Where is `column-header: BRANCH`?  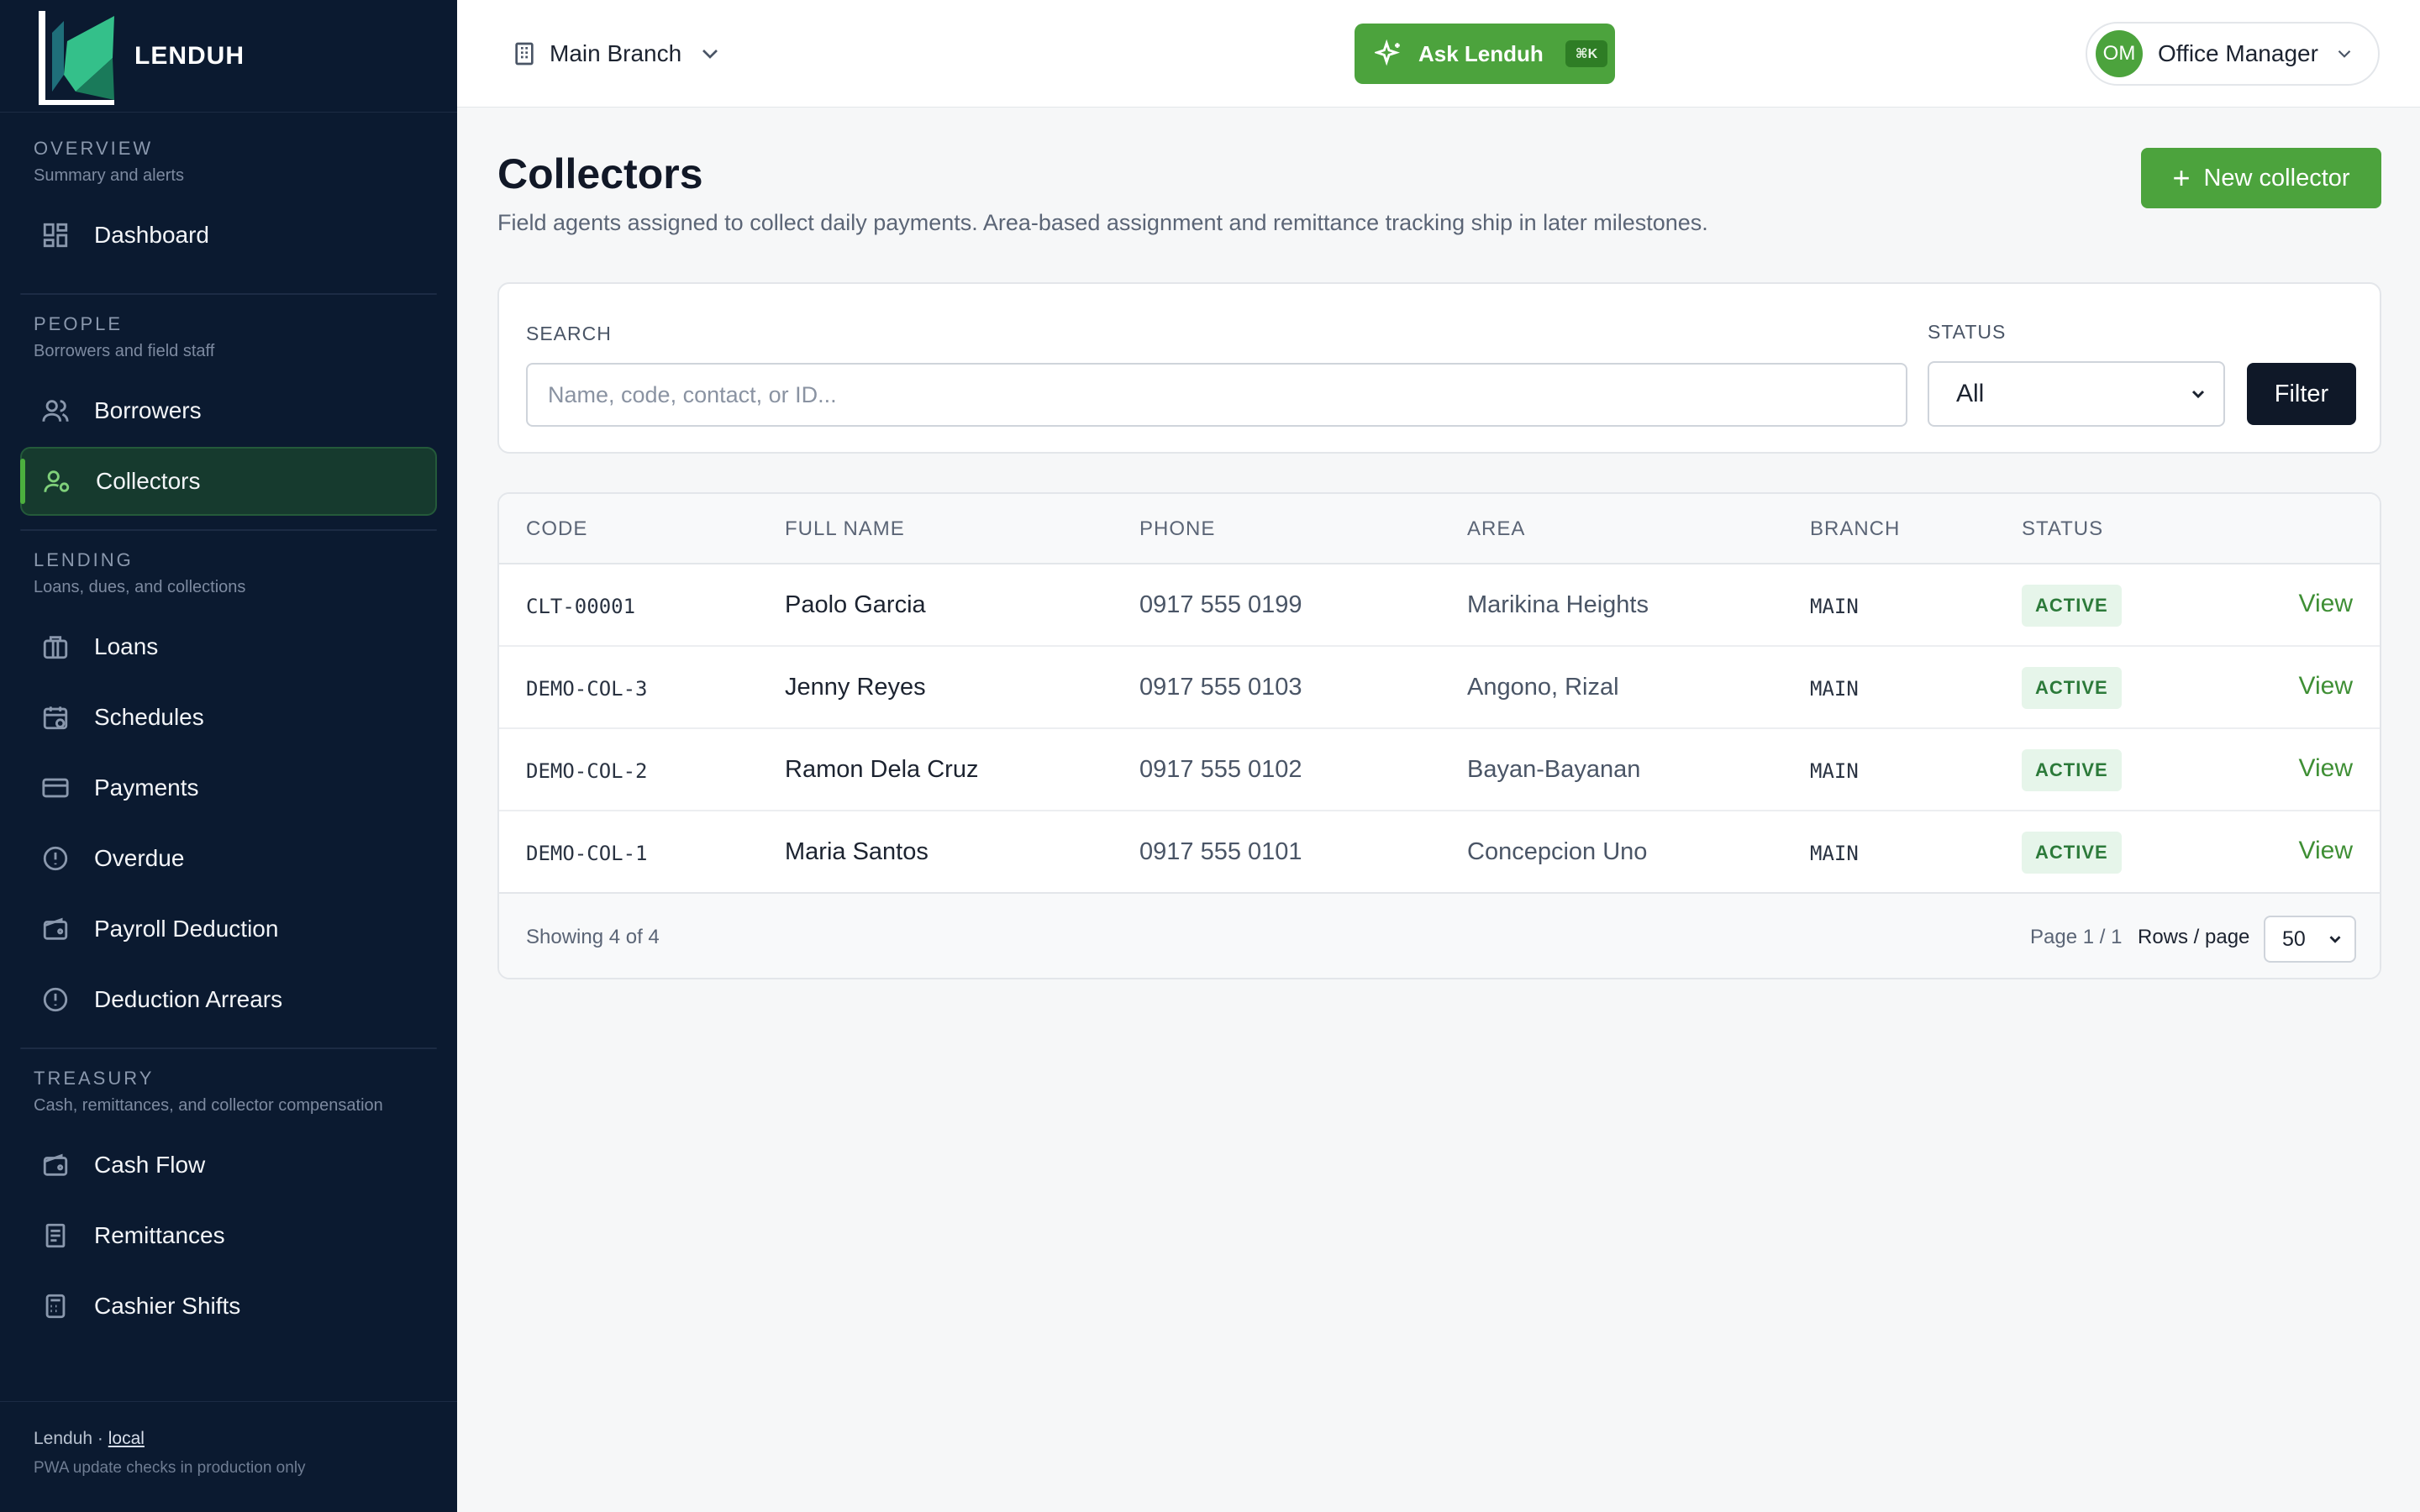
column-header: BRANCH is located at coordinates (1856, 528).